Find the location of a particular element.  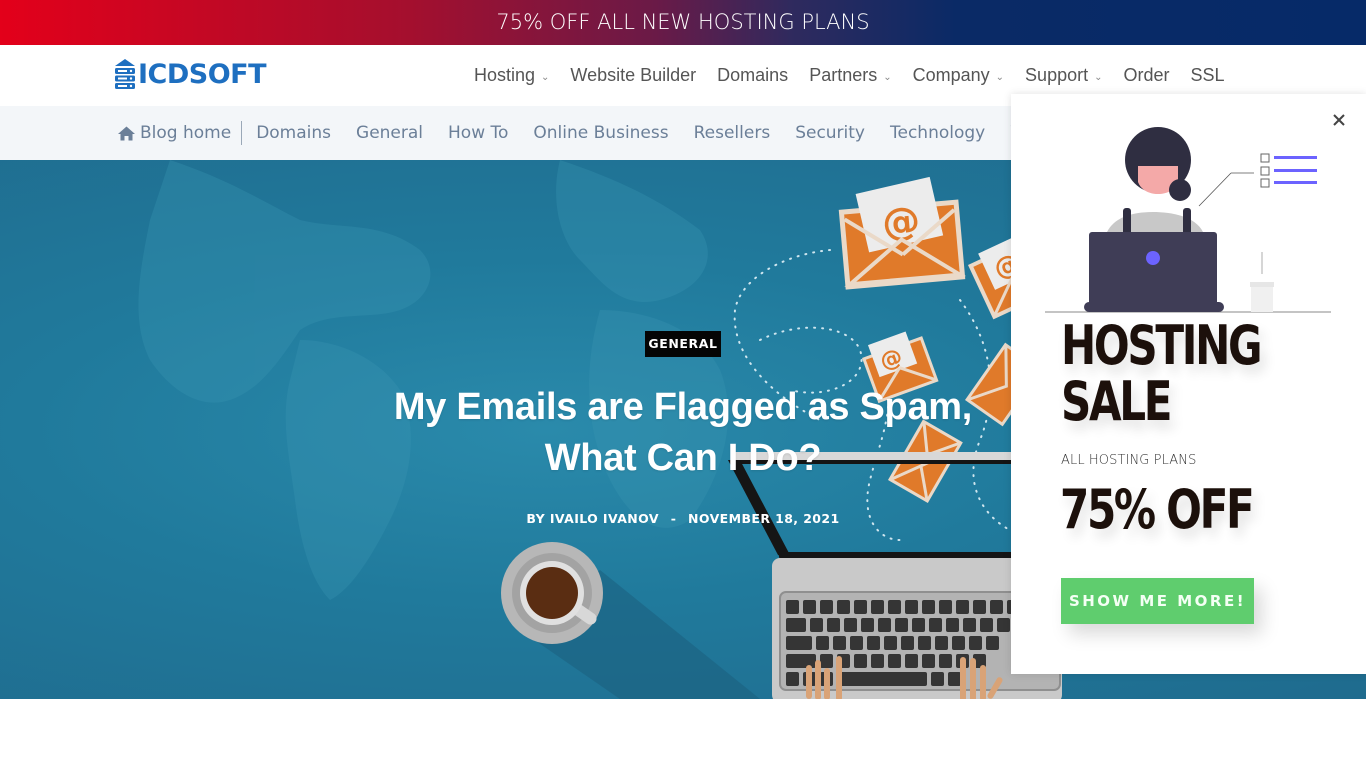

post-meta: BY IVAILO IVANOV - NOVEMBER 18, 2021 is located at coordinates (683, 518).